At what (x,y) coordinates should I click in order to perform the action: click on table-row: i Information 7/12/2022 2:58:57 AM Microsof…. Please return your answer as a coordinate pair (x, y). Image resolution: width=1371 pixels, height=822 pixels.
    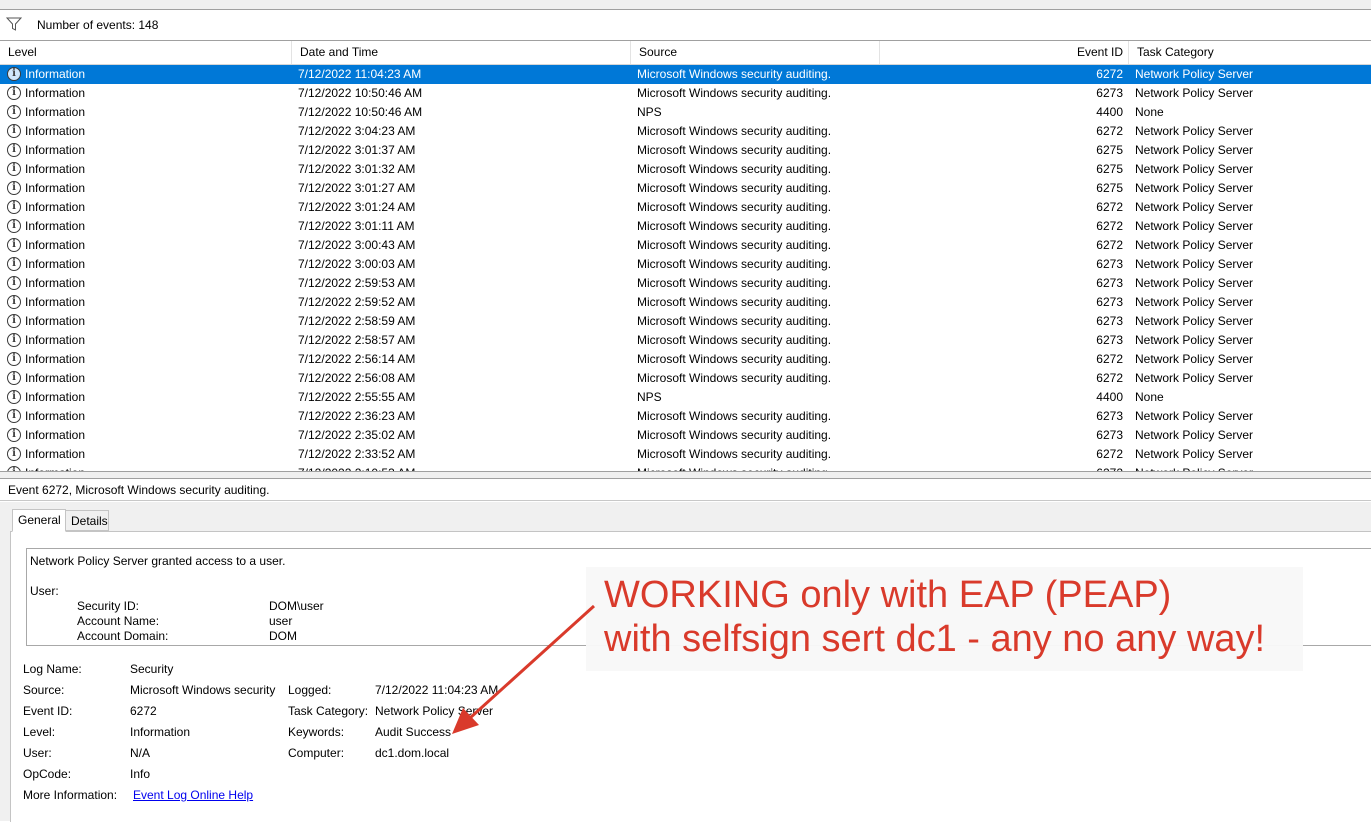
    Looking at the image, I should click on (685, 340).